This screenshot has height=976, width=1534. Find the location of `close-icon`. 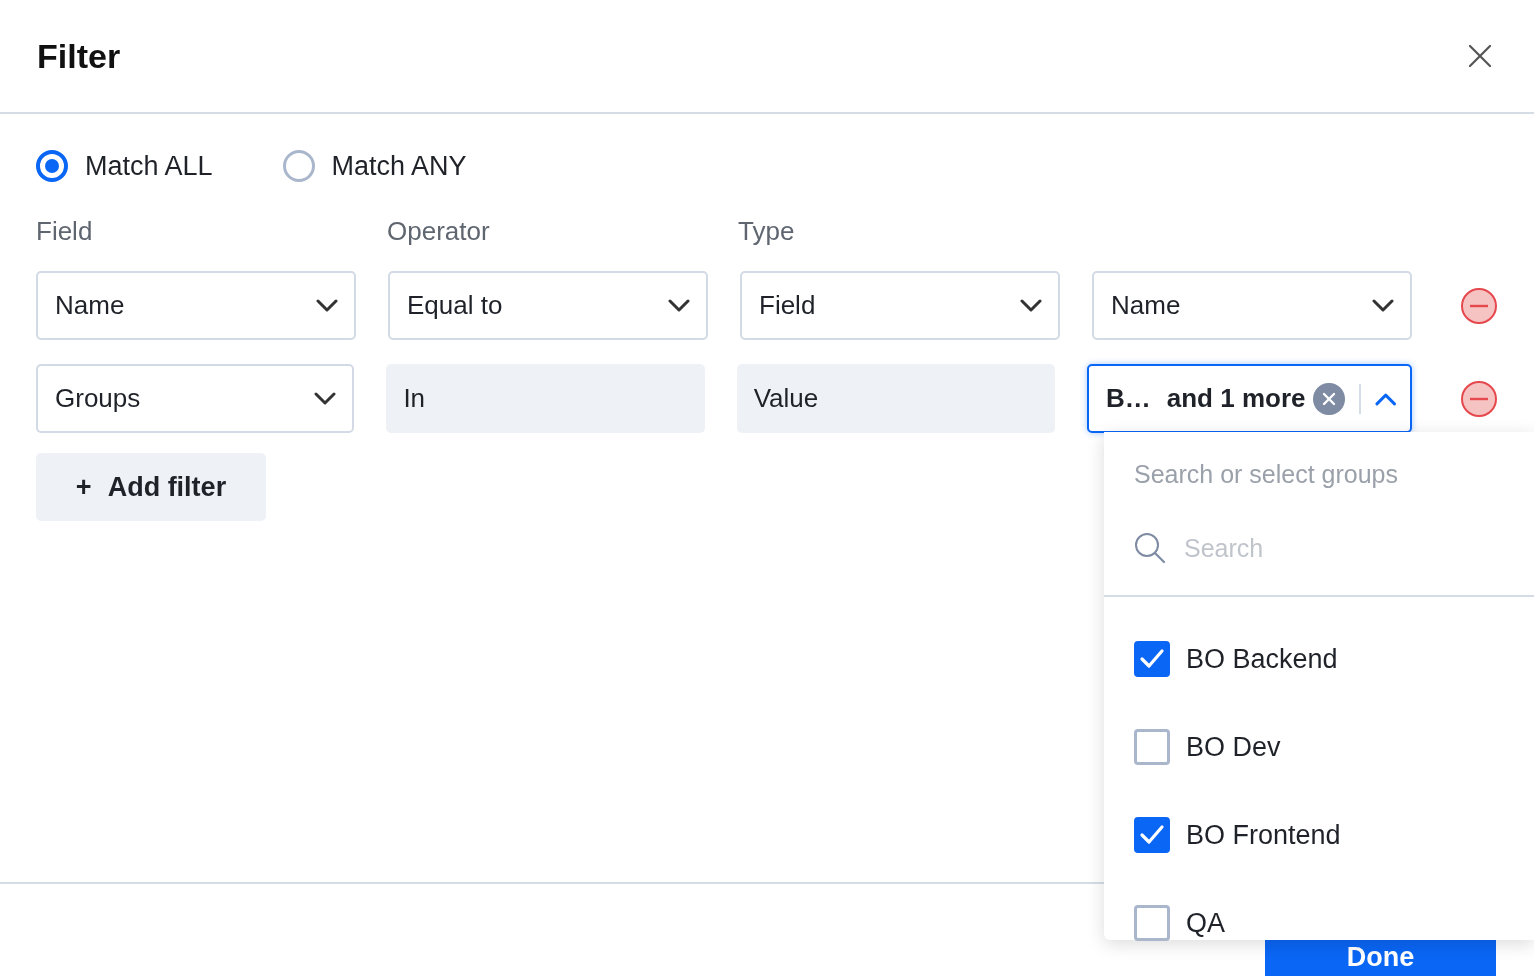

close-icon is located at coordinates (1480, 56).